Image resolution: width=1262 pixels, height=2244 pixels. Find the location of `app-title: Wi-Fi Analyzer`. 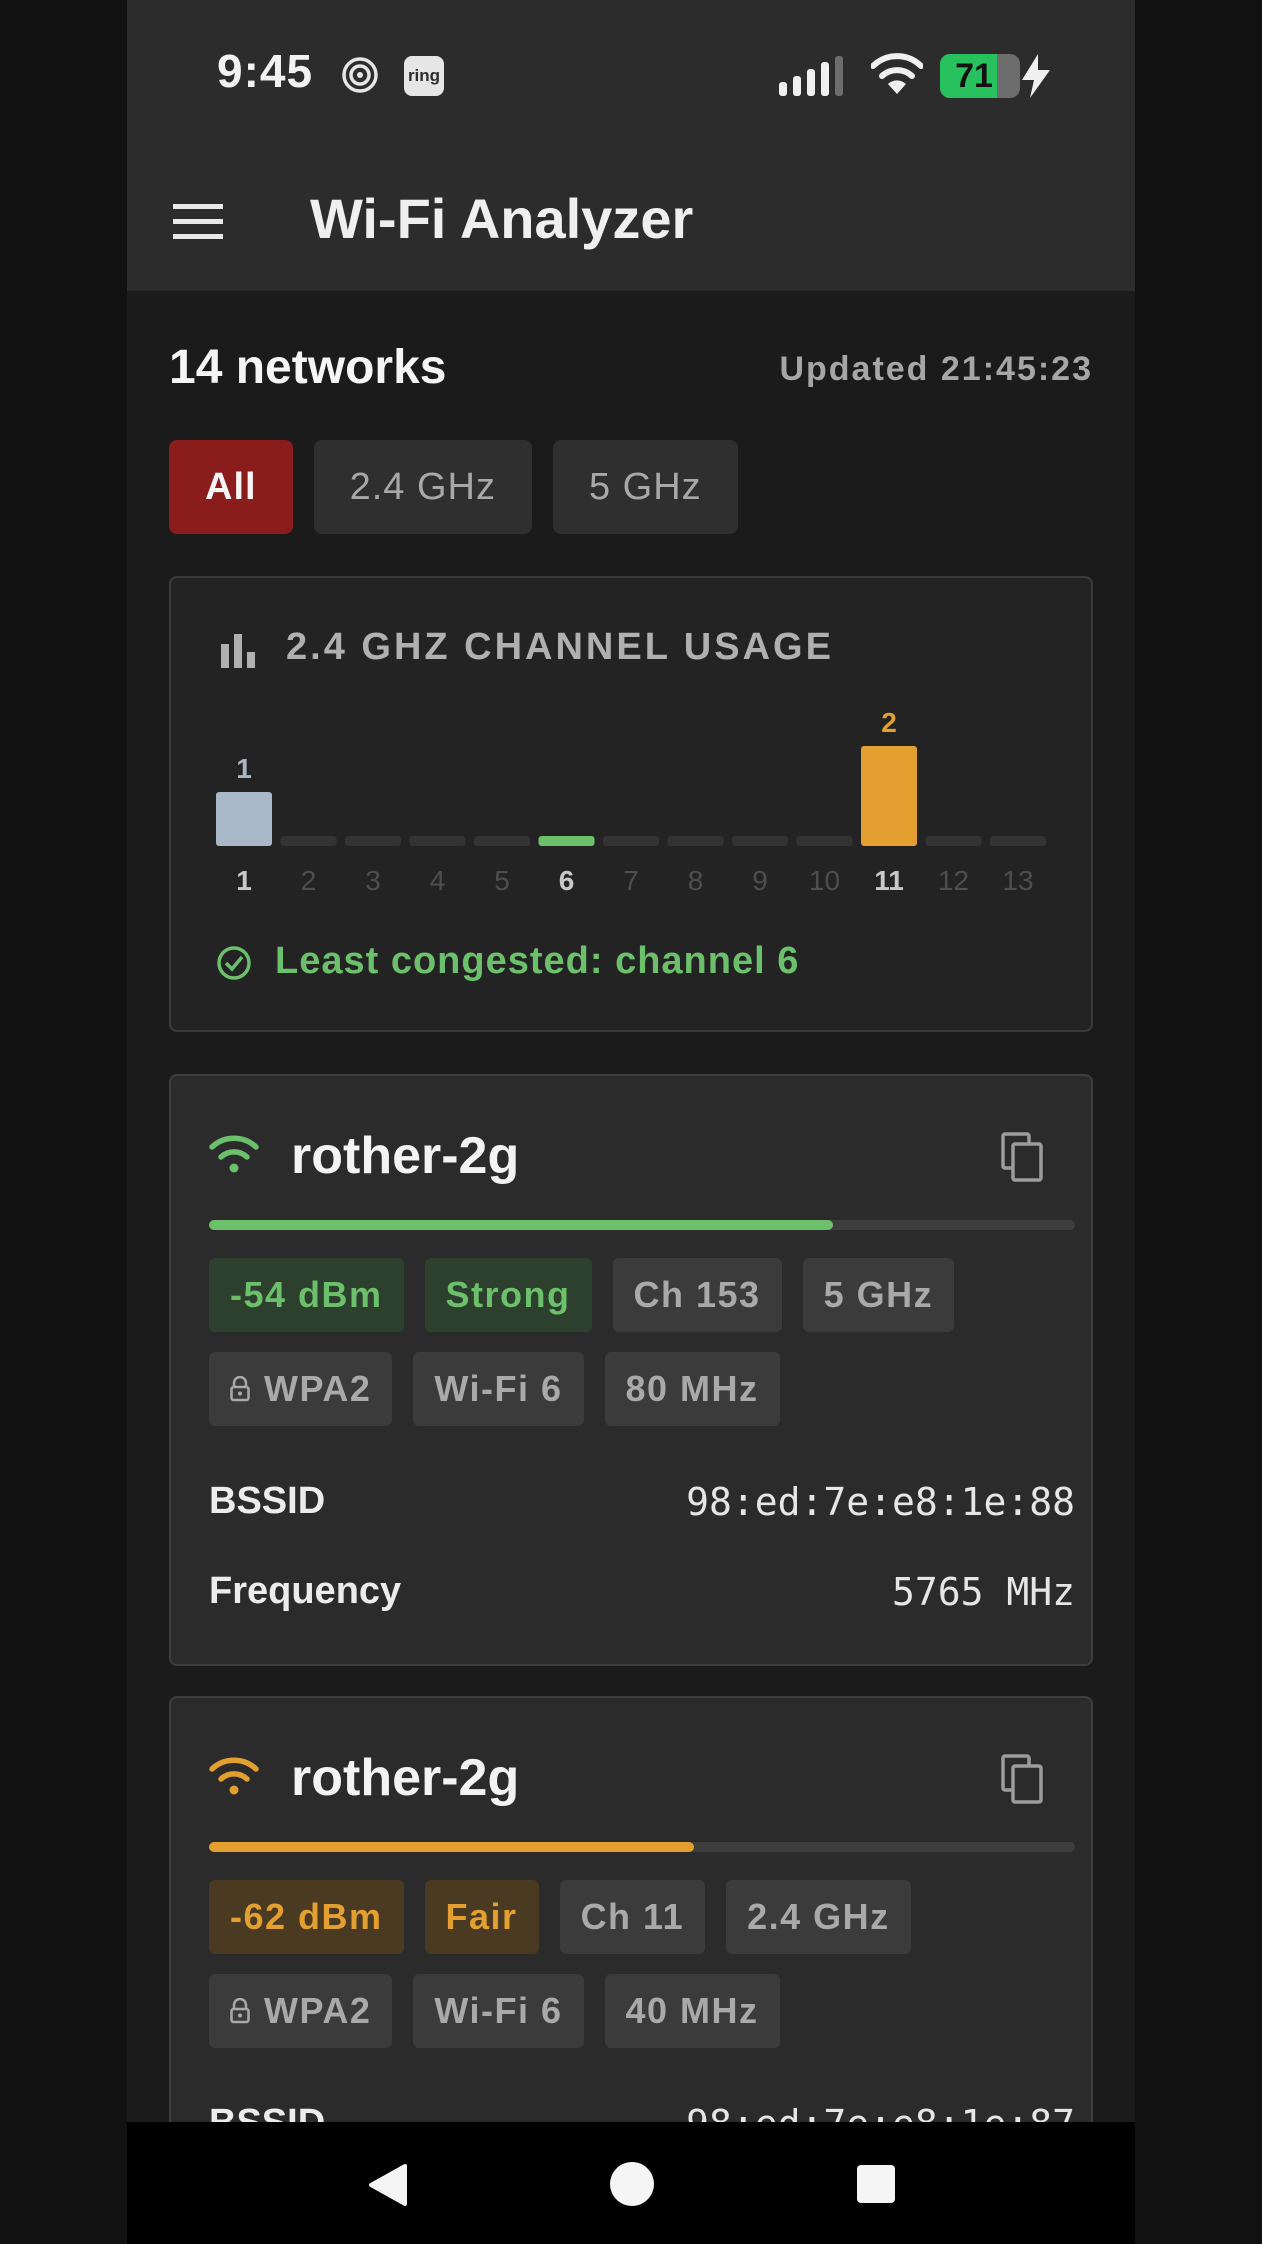

app-title: Wi-Fi Analyzer is located at coordinates (502, 218).